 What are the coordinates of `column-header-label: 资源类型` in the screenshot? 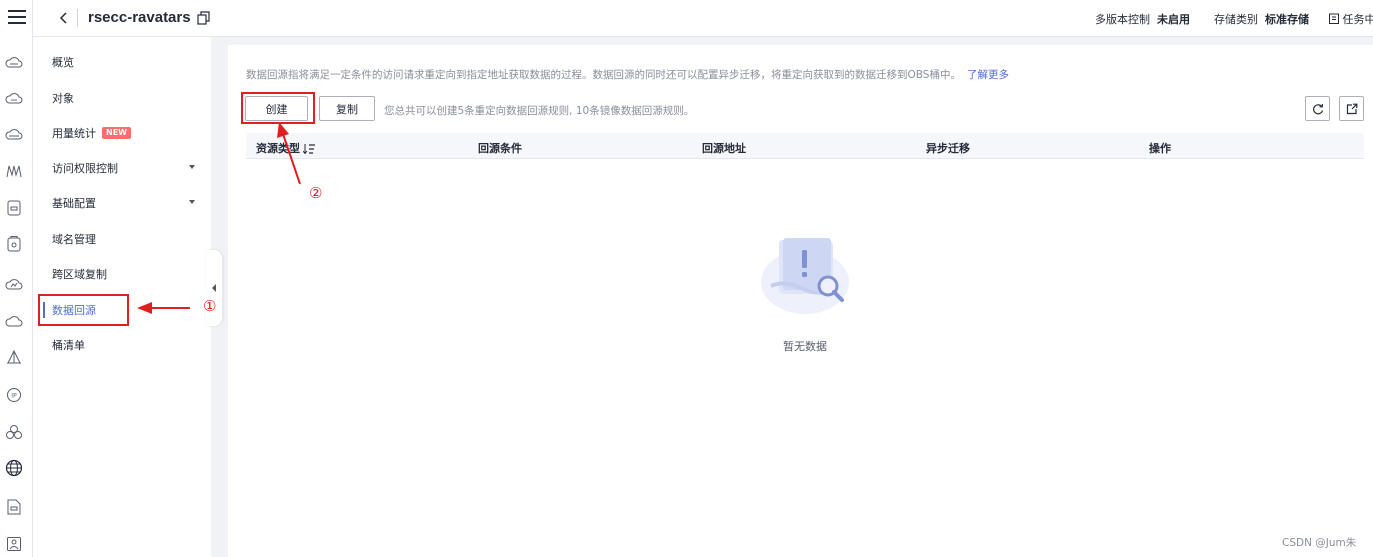 It's located at (278, 148).